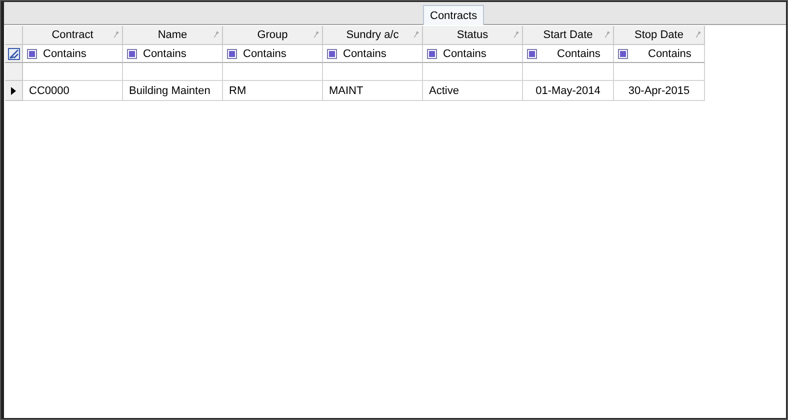 Image resolution: width=788 pixels, height=420 pixels. What do you see at coordinates (453, 15) in the screenshot?
I see `tab: Contracts` at bounding box center [453, 15].